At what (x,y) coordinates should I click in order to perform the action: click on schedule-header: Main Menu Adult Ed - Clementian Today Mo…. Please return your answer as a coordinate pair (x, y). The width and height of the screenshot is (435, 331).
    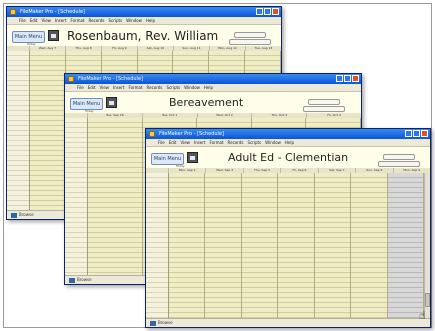
    Looking at the image, I should click on (288, 160).